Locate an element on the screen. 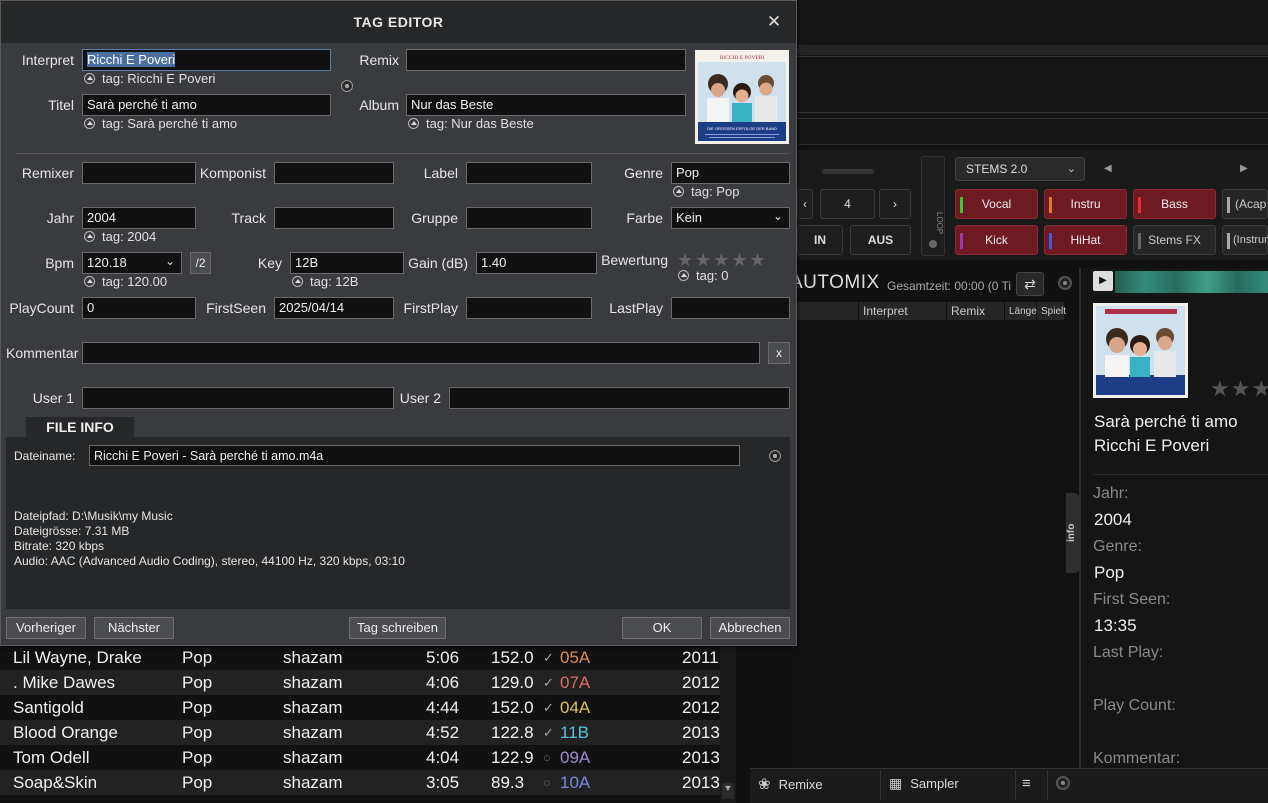  track-row: Soap&Skin Pop shazam 3:05 89.3 10A 2013 ○ is located at coordinates (360, 782).